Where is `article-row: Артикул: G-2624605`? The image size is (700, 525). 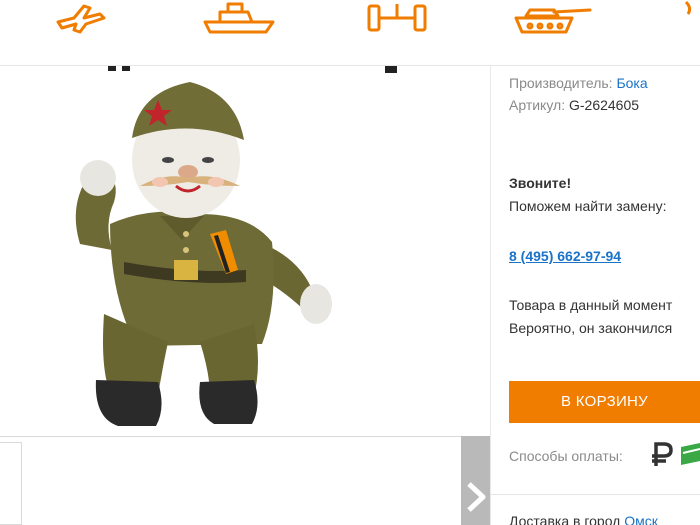 article-row: Артикул: G-2624605 is located at coordinates (574, 105).